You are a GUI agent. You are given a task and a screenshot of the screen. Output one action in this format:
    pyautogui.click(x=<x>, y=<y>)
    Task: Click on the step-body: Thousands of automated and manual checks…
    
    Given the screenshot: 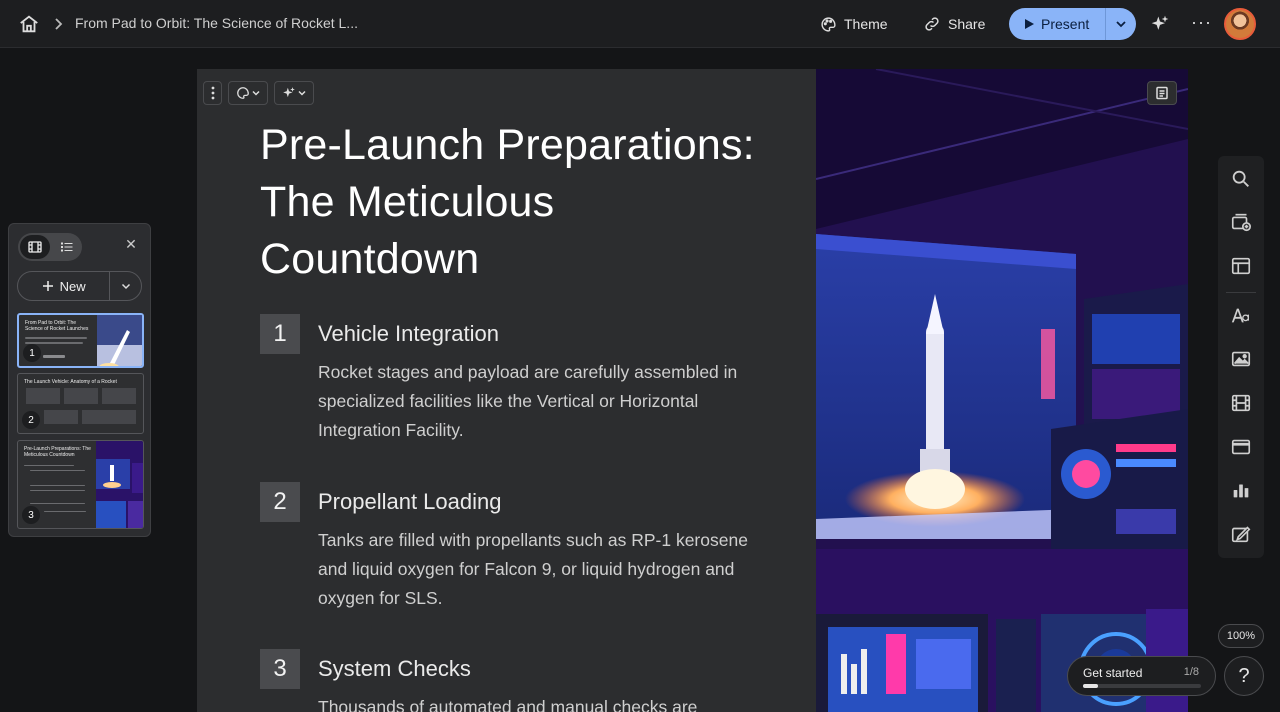 What is the action you would take?
    pyautogui.click(x=508, y=704)
    